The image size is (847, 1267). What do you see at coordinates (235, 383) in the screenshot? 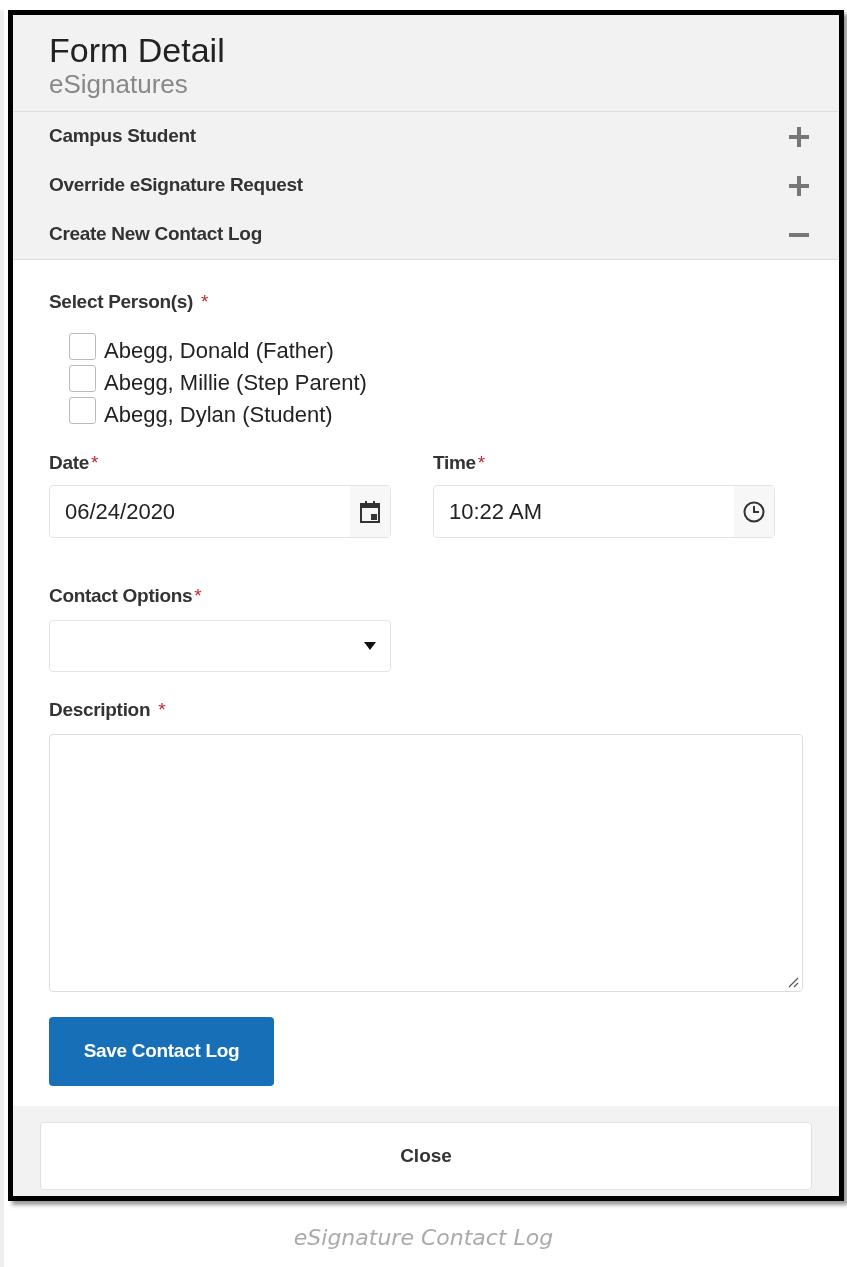
I see `checkbox-label: Abegg, Millie (Step Parent)` at bounding box center [235, 383].